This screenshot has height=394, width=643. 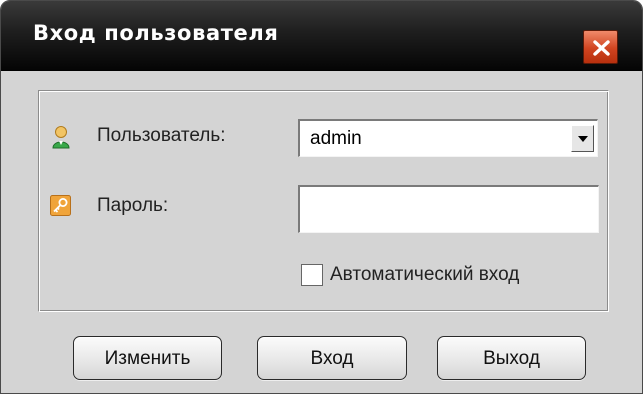 What do you see at coordinates (133, 205) in the screenshot?
I see `password-label: Пароль:` at bounding box center [133, 205].